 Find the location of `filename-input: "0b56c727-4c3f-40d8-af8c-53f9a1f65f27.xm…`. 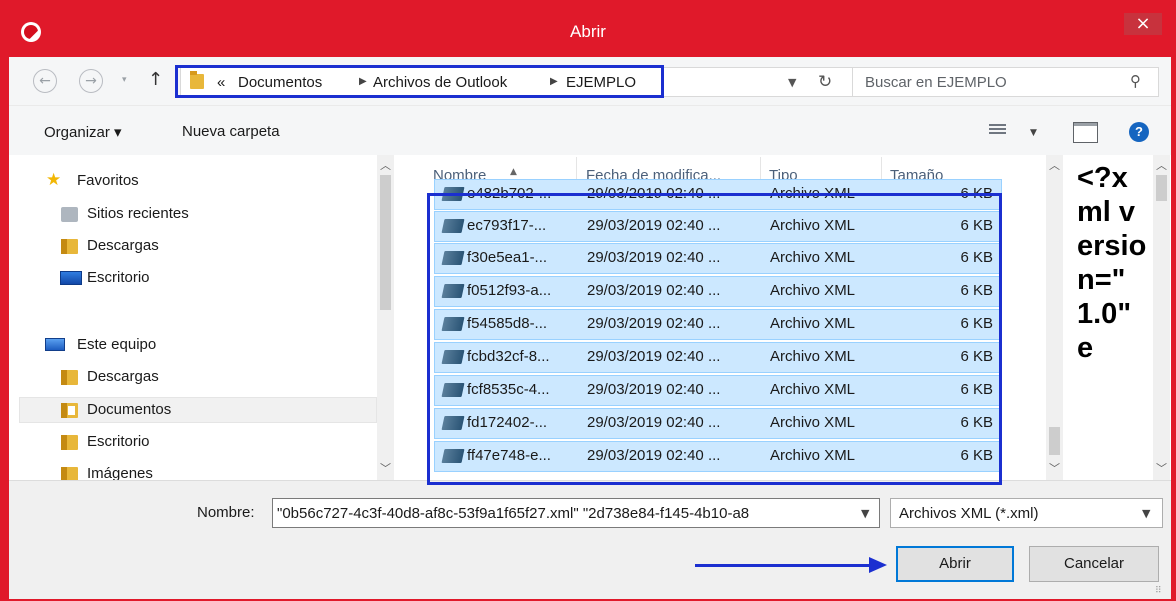

filename-input: "0b56c727-4c3f-40d8-af8c-53f9a1f65f27.xm… is located at coordinates (576, 513).